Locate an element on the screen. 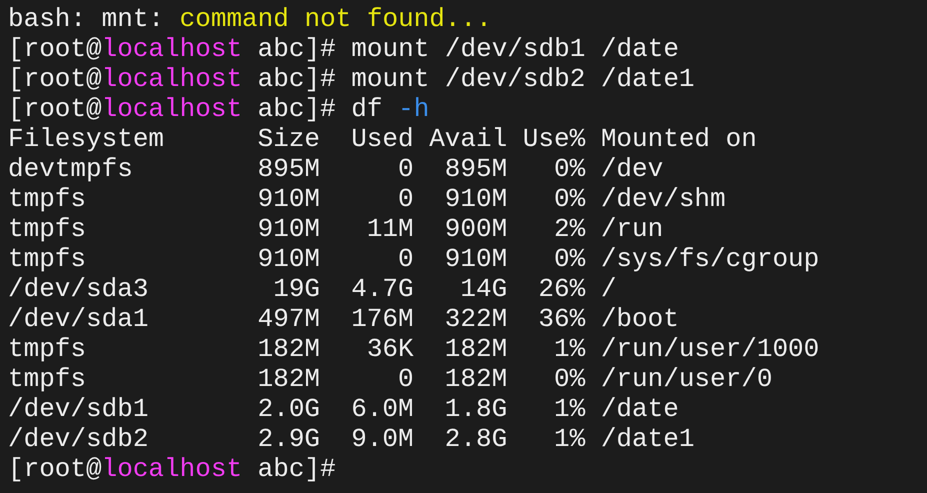 This screenshot has width=927, height=493. table-cell-text: /dev/shm is located at coordinates (663, 199).